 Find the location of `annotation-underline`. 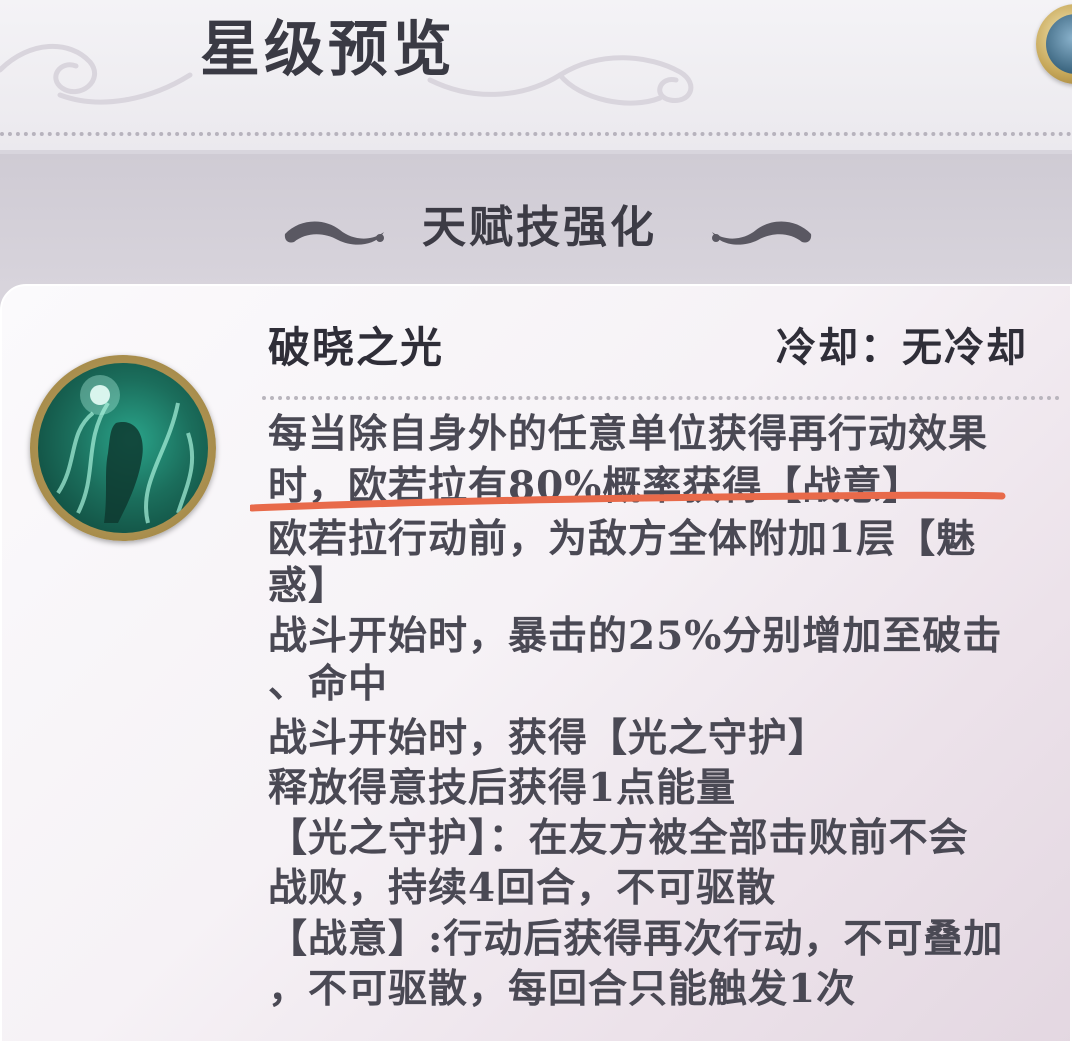

annotation-underline is located at coordinates (628, 501).